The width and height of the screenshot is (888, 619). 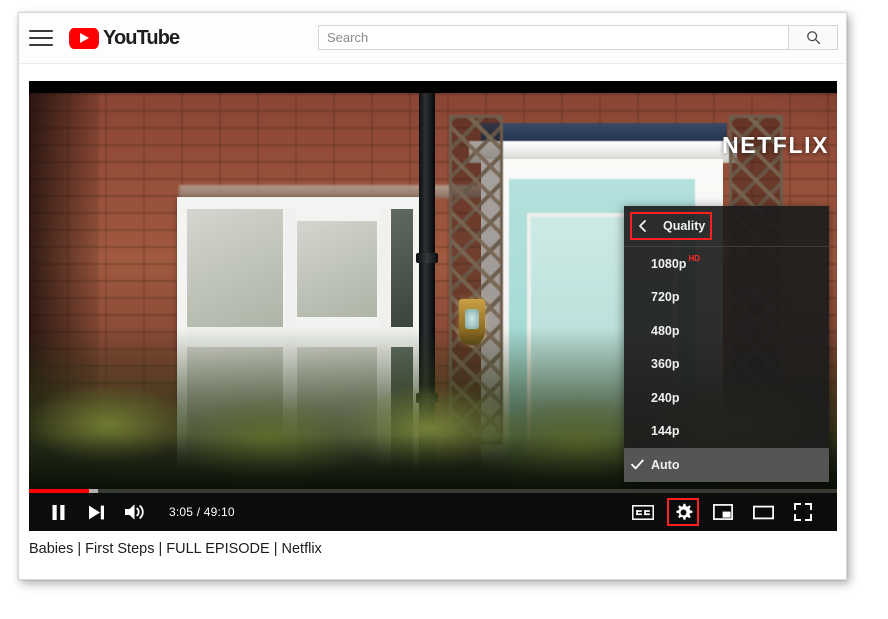 What do you see at coordinates (665, 464) in the screenshot?
I see `quality-option-label: Auto` at bounding box center [665, 464].